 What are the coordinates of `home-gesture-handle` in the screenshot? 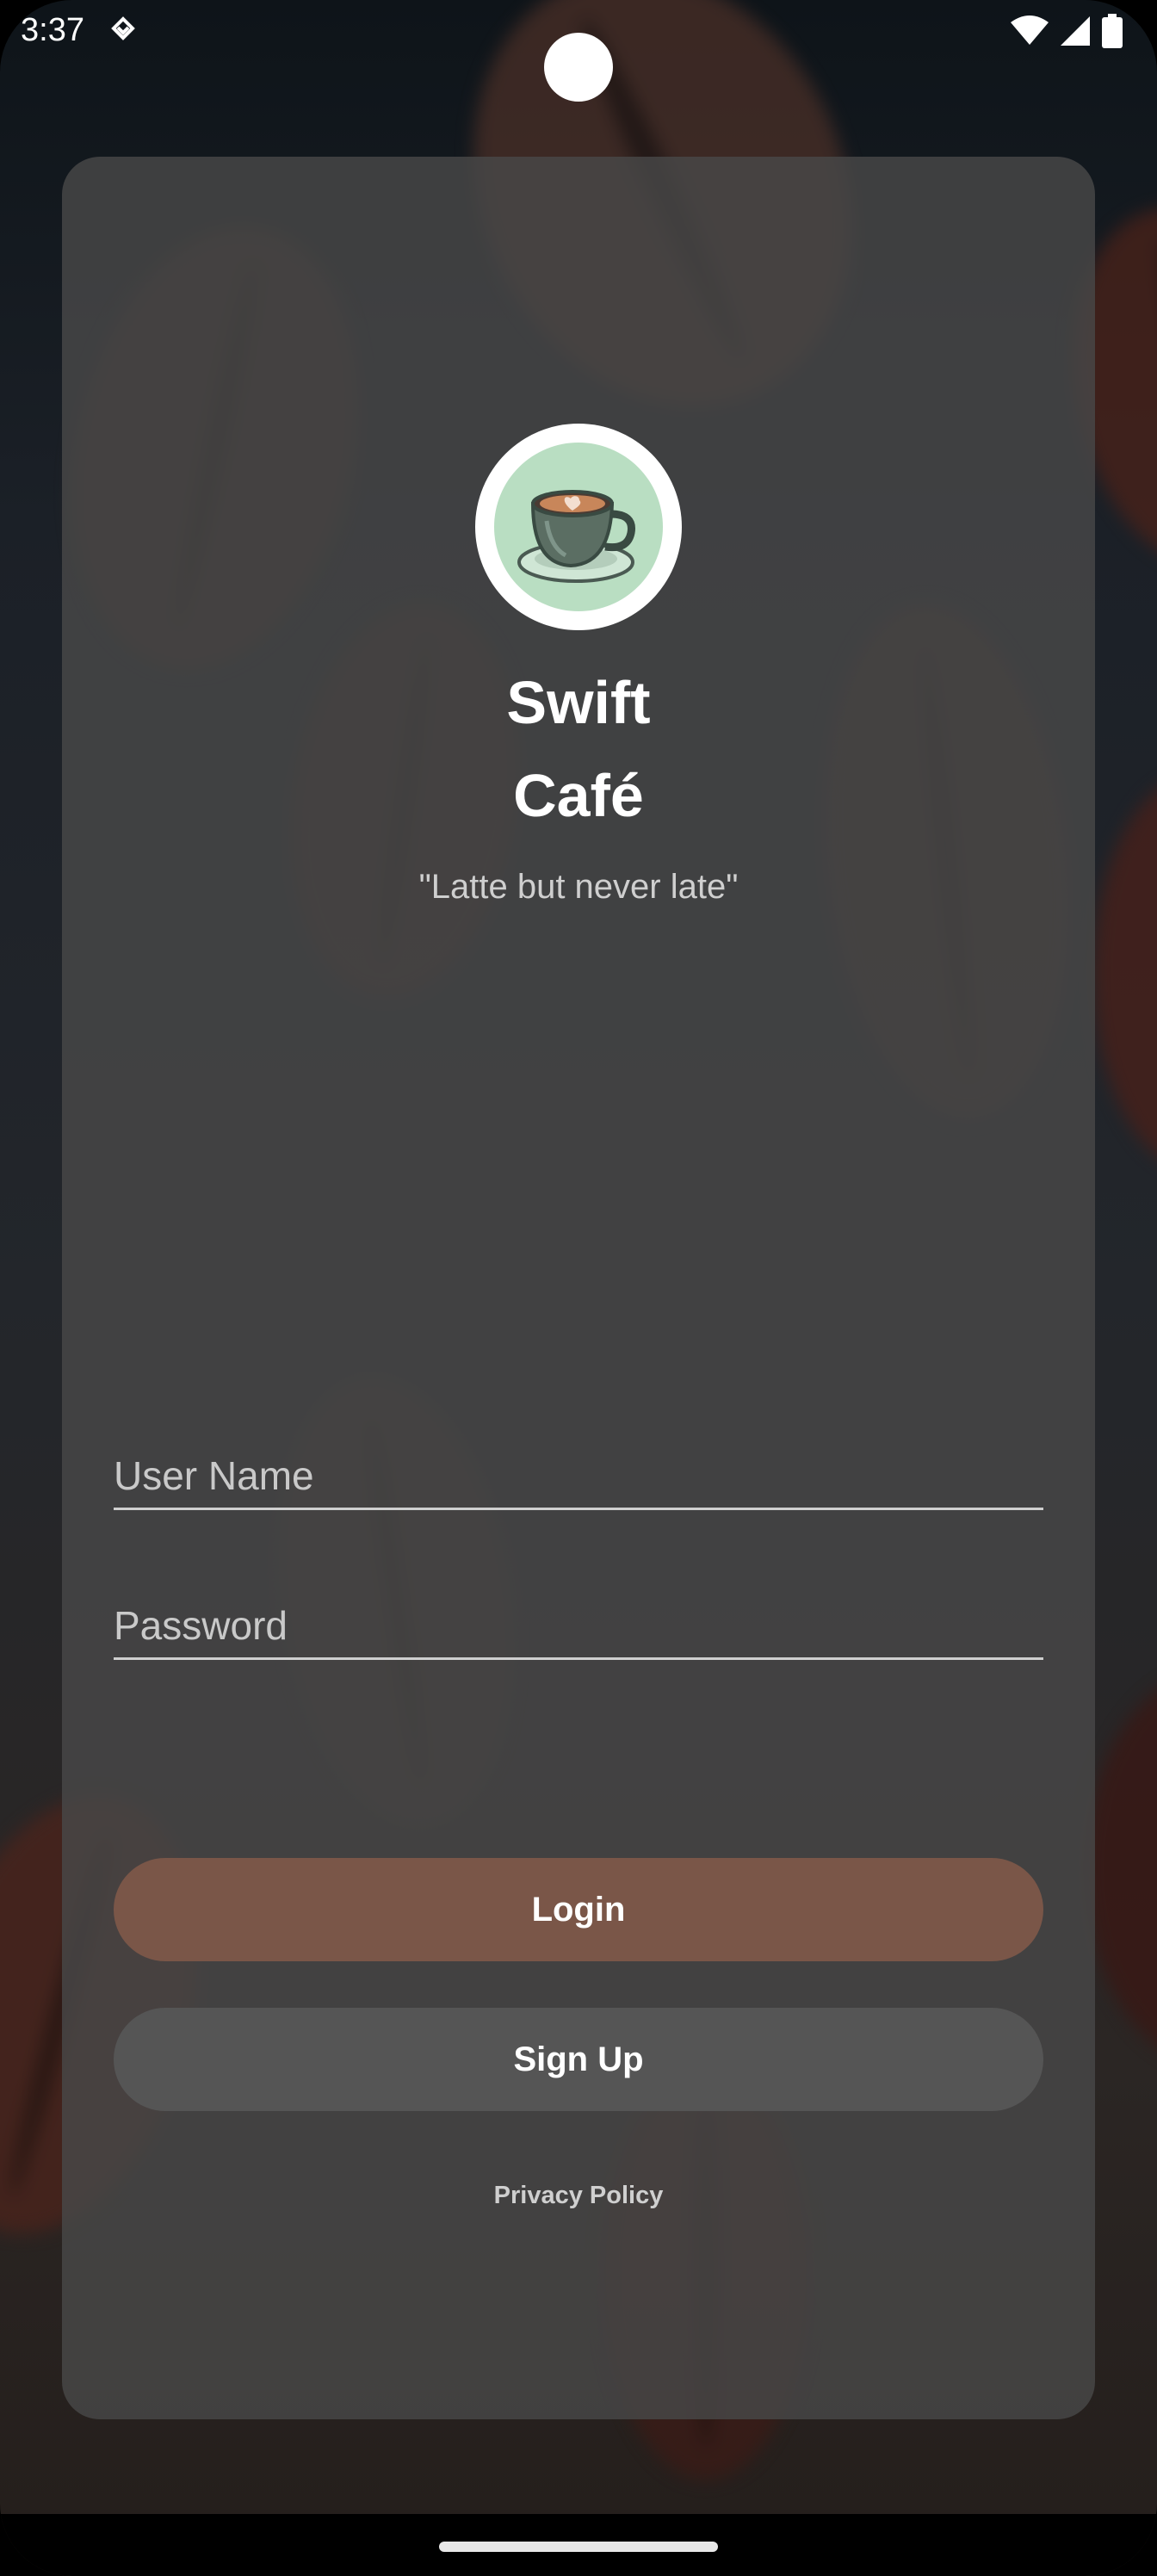 It's located at (579, 2547).